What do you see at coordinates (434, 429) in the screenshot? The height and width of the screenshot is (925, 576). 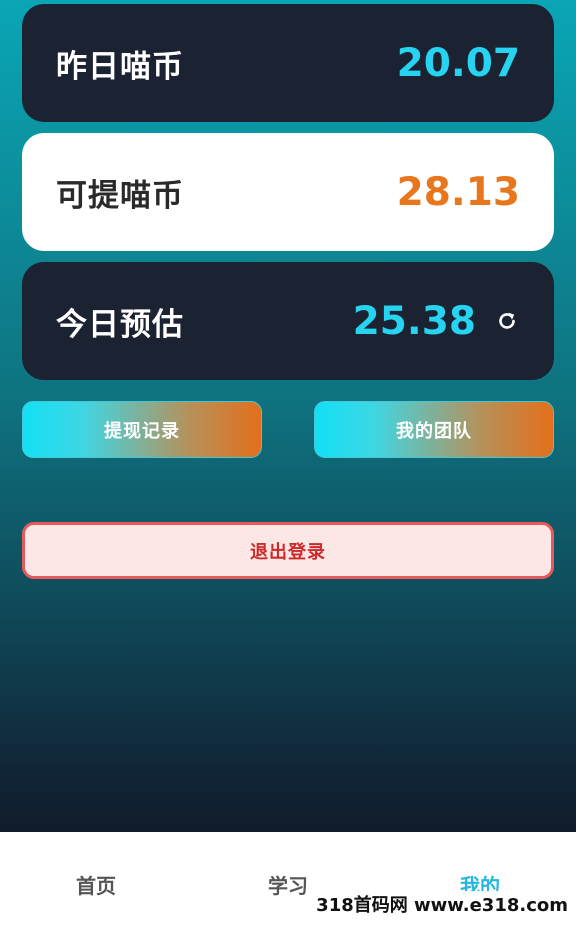 I see `my-team-button: 我的团队` at bounding box center [434, 429].